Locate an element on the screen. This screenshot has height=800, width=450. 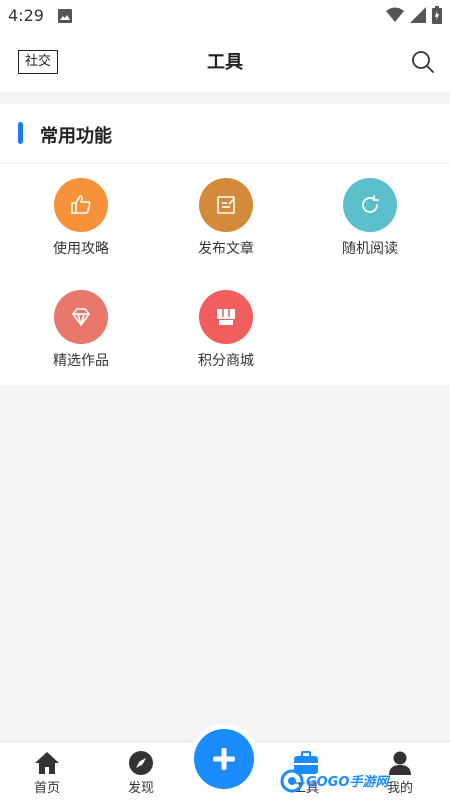
search-icon is located at coordinates (423, 62).